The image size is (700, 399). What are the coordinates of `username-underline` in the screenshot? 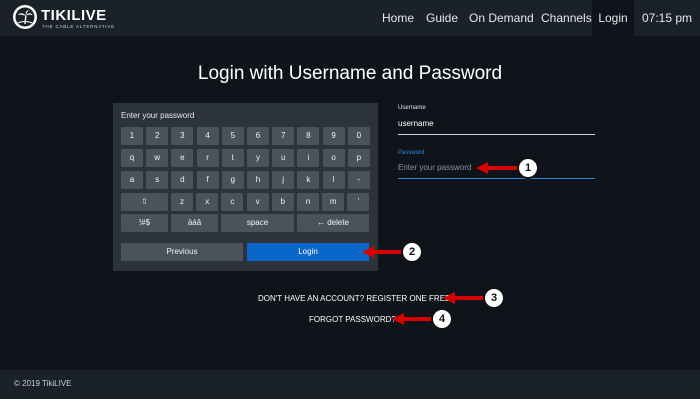 It's located at (496, 134).